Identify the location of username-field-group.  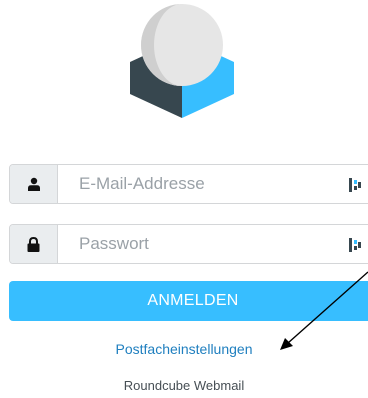
(188, 184).